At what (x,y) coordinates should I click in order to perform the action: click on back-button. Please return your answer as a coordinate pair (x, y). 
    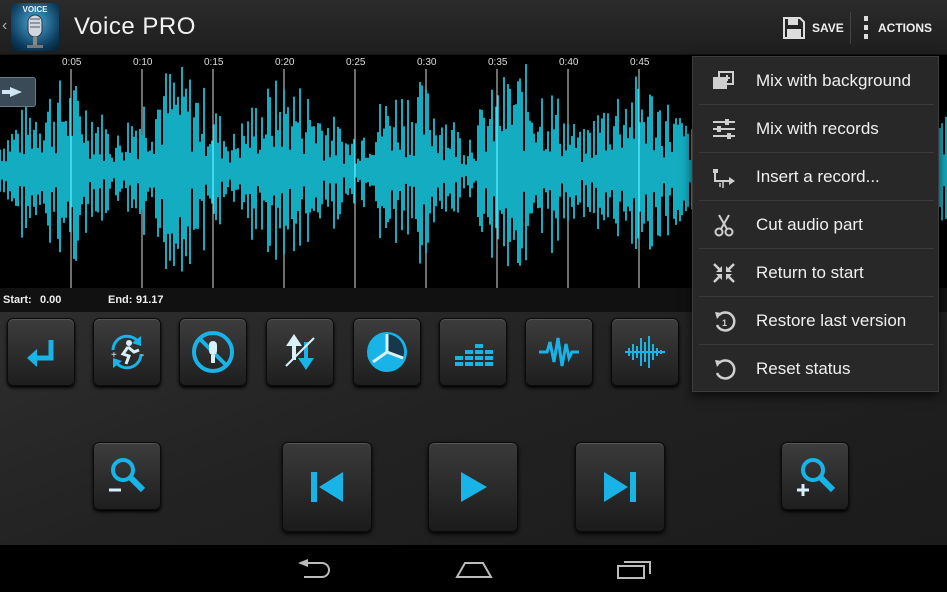
    Looking at the image, I should click on (314, 569).